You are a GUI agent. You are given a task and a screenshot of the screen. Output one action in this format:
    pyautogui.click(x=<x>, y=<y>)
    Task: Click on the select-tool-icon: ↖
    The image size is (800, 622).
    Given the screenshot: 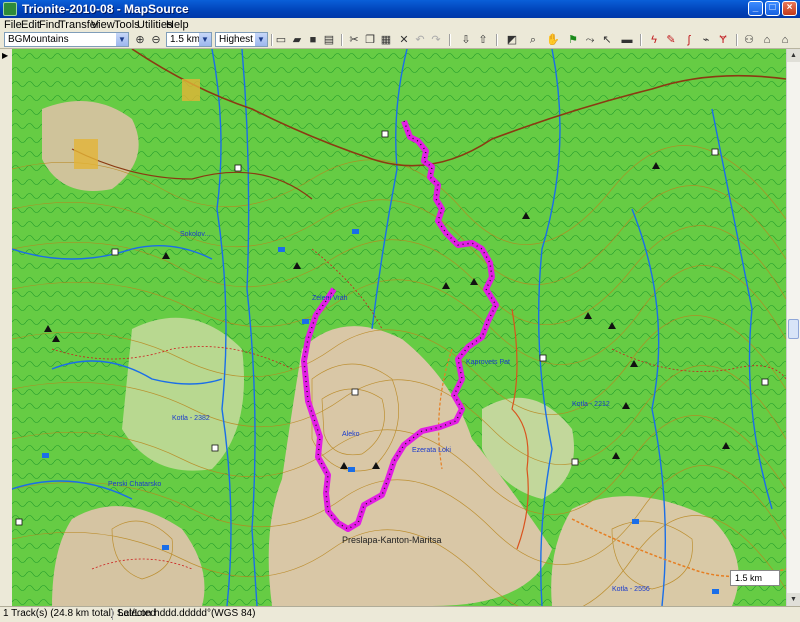 What is the action you would take?
    pyautogui.click(x=607, y=40)
    